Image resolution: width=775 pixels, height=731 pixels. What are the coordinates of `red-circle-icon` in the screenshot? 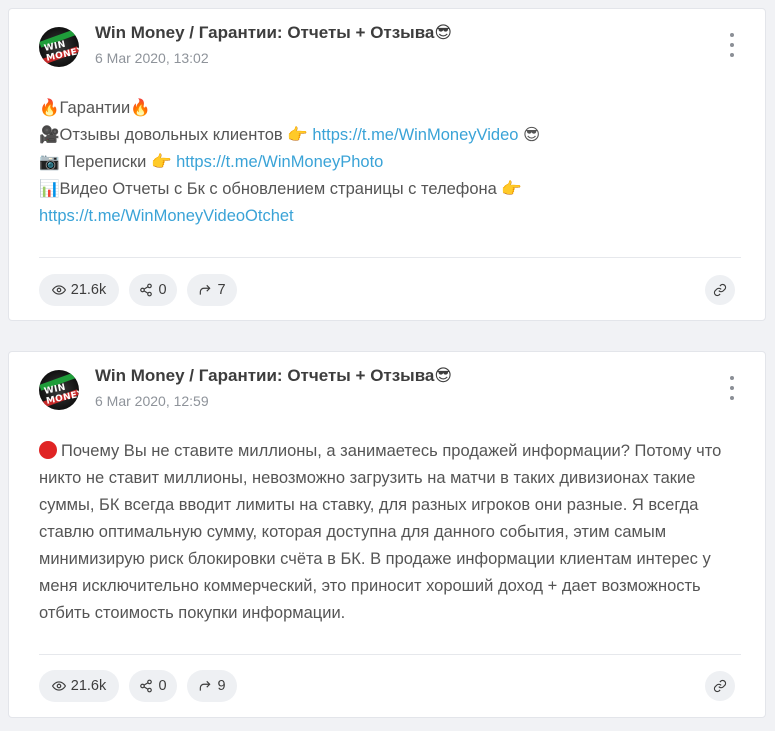 It's located at (48, 450).